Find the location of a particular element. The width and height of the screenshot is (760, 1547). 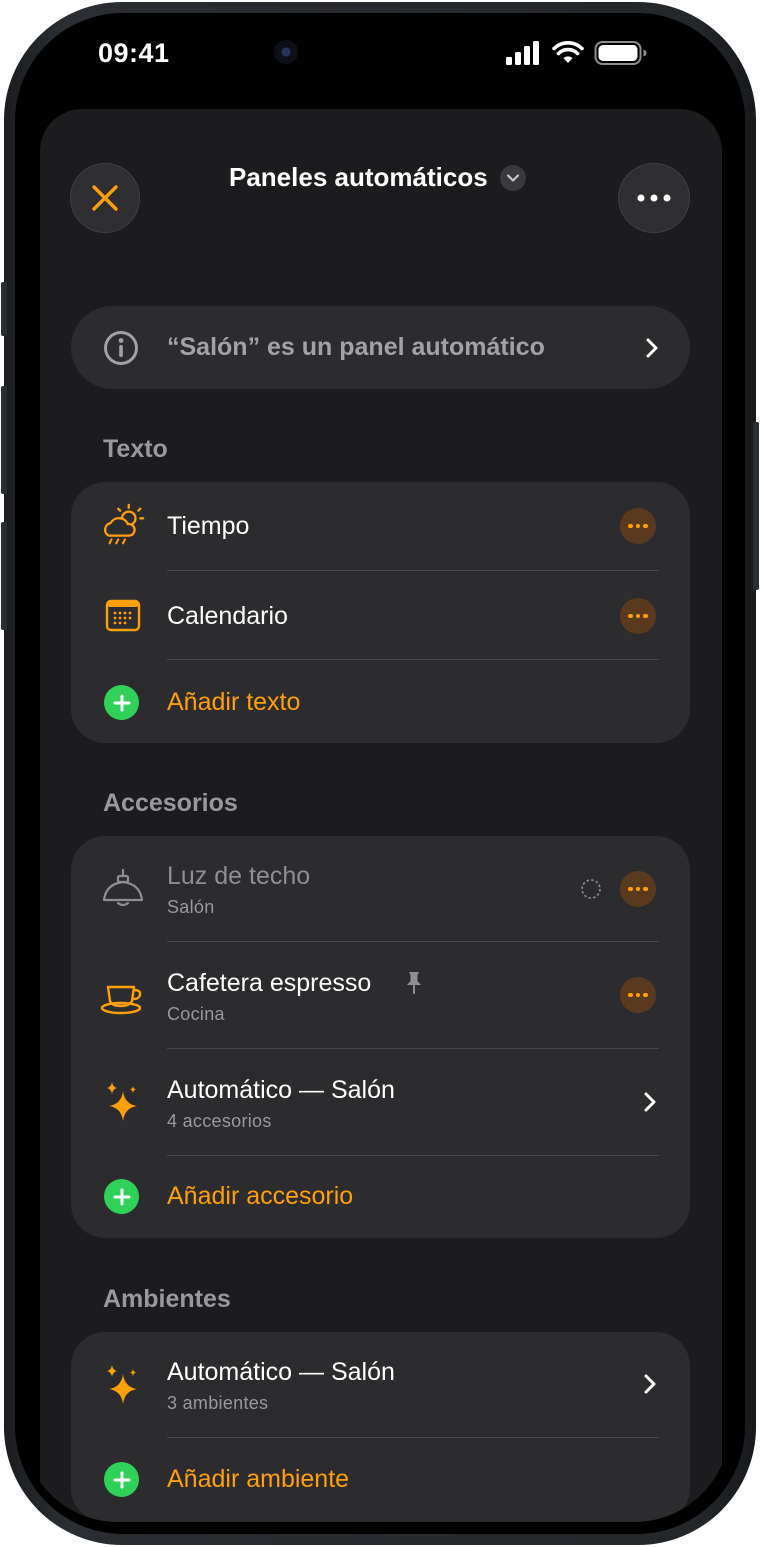

add-accessory-label: Añadir accesorio is located at coordinates (260, 1196).